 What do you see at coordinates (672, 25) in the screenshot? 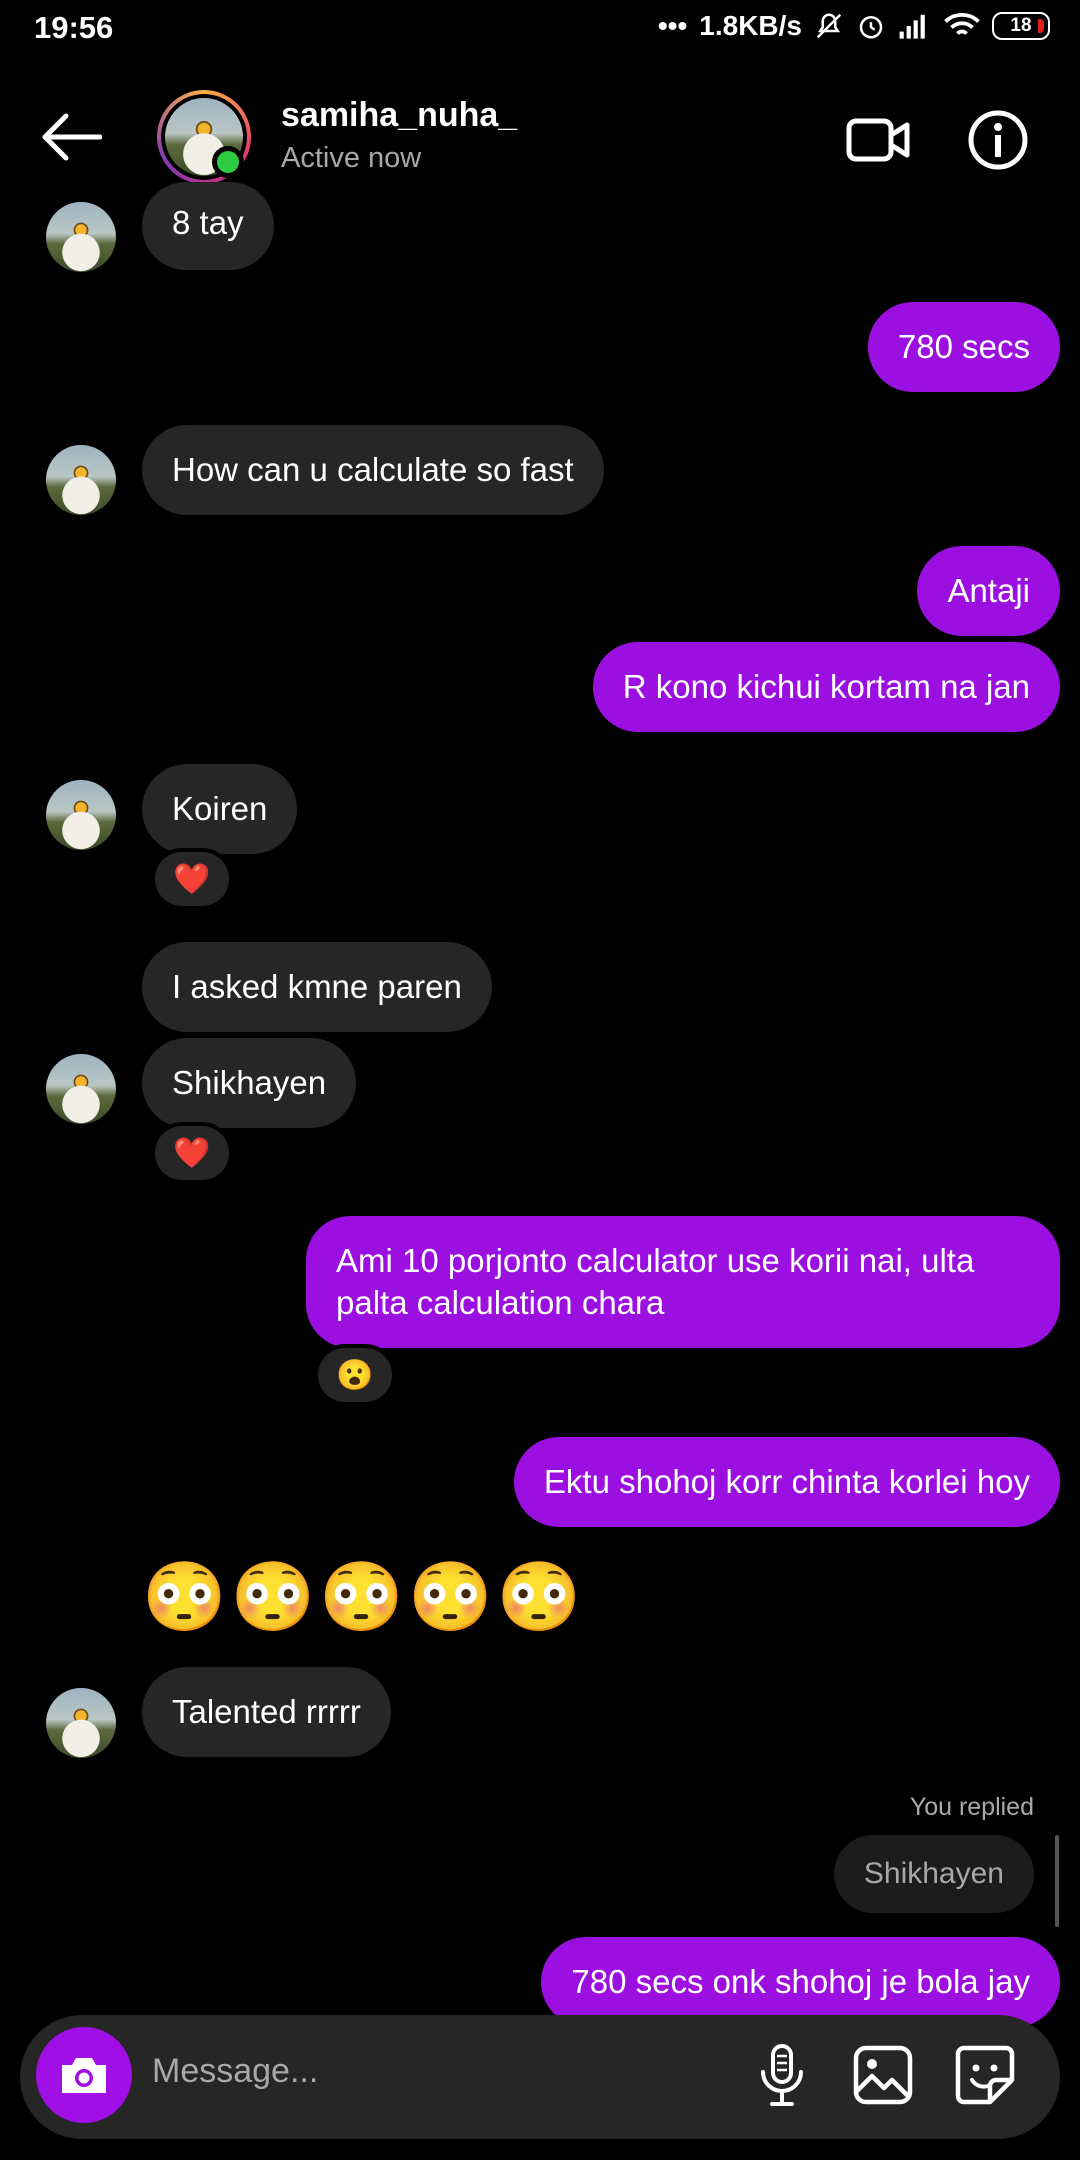
I see `more-dots-icon: •••` at bounding box center [672, 25].